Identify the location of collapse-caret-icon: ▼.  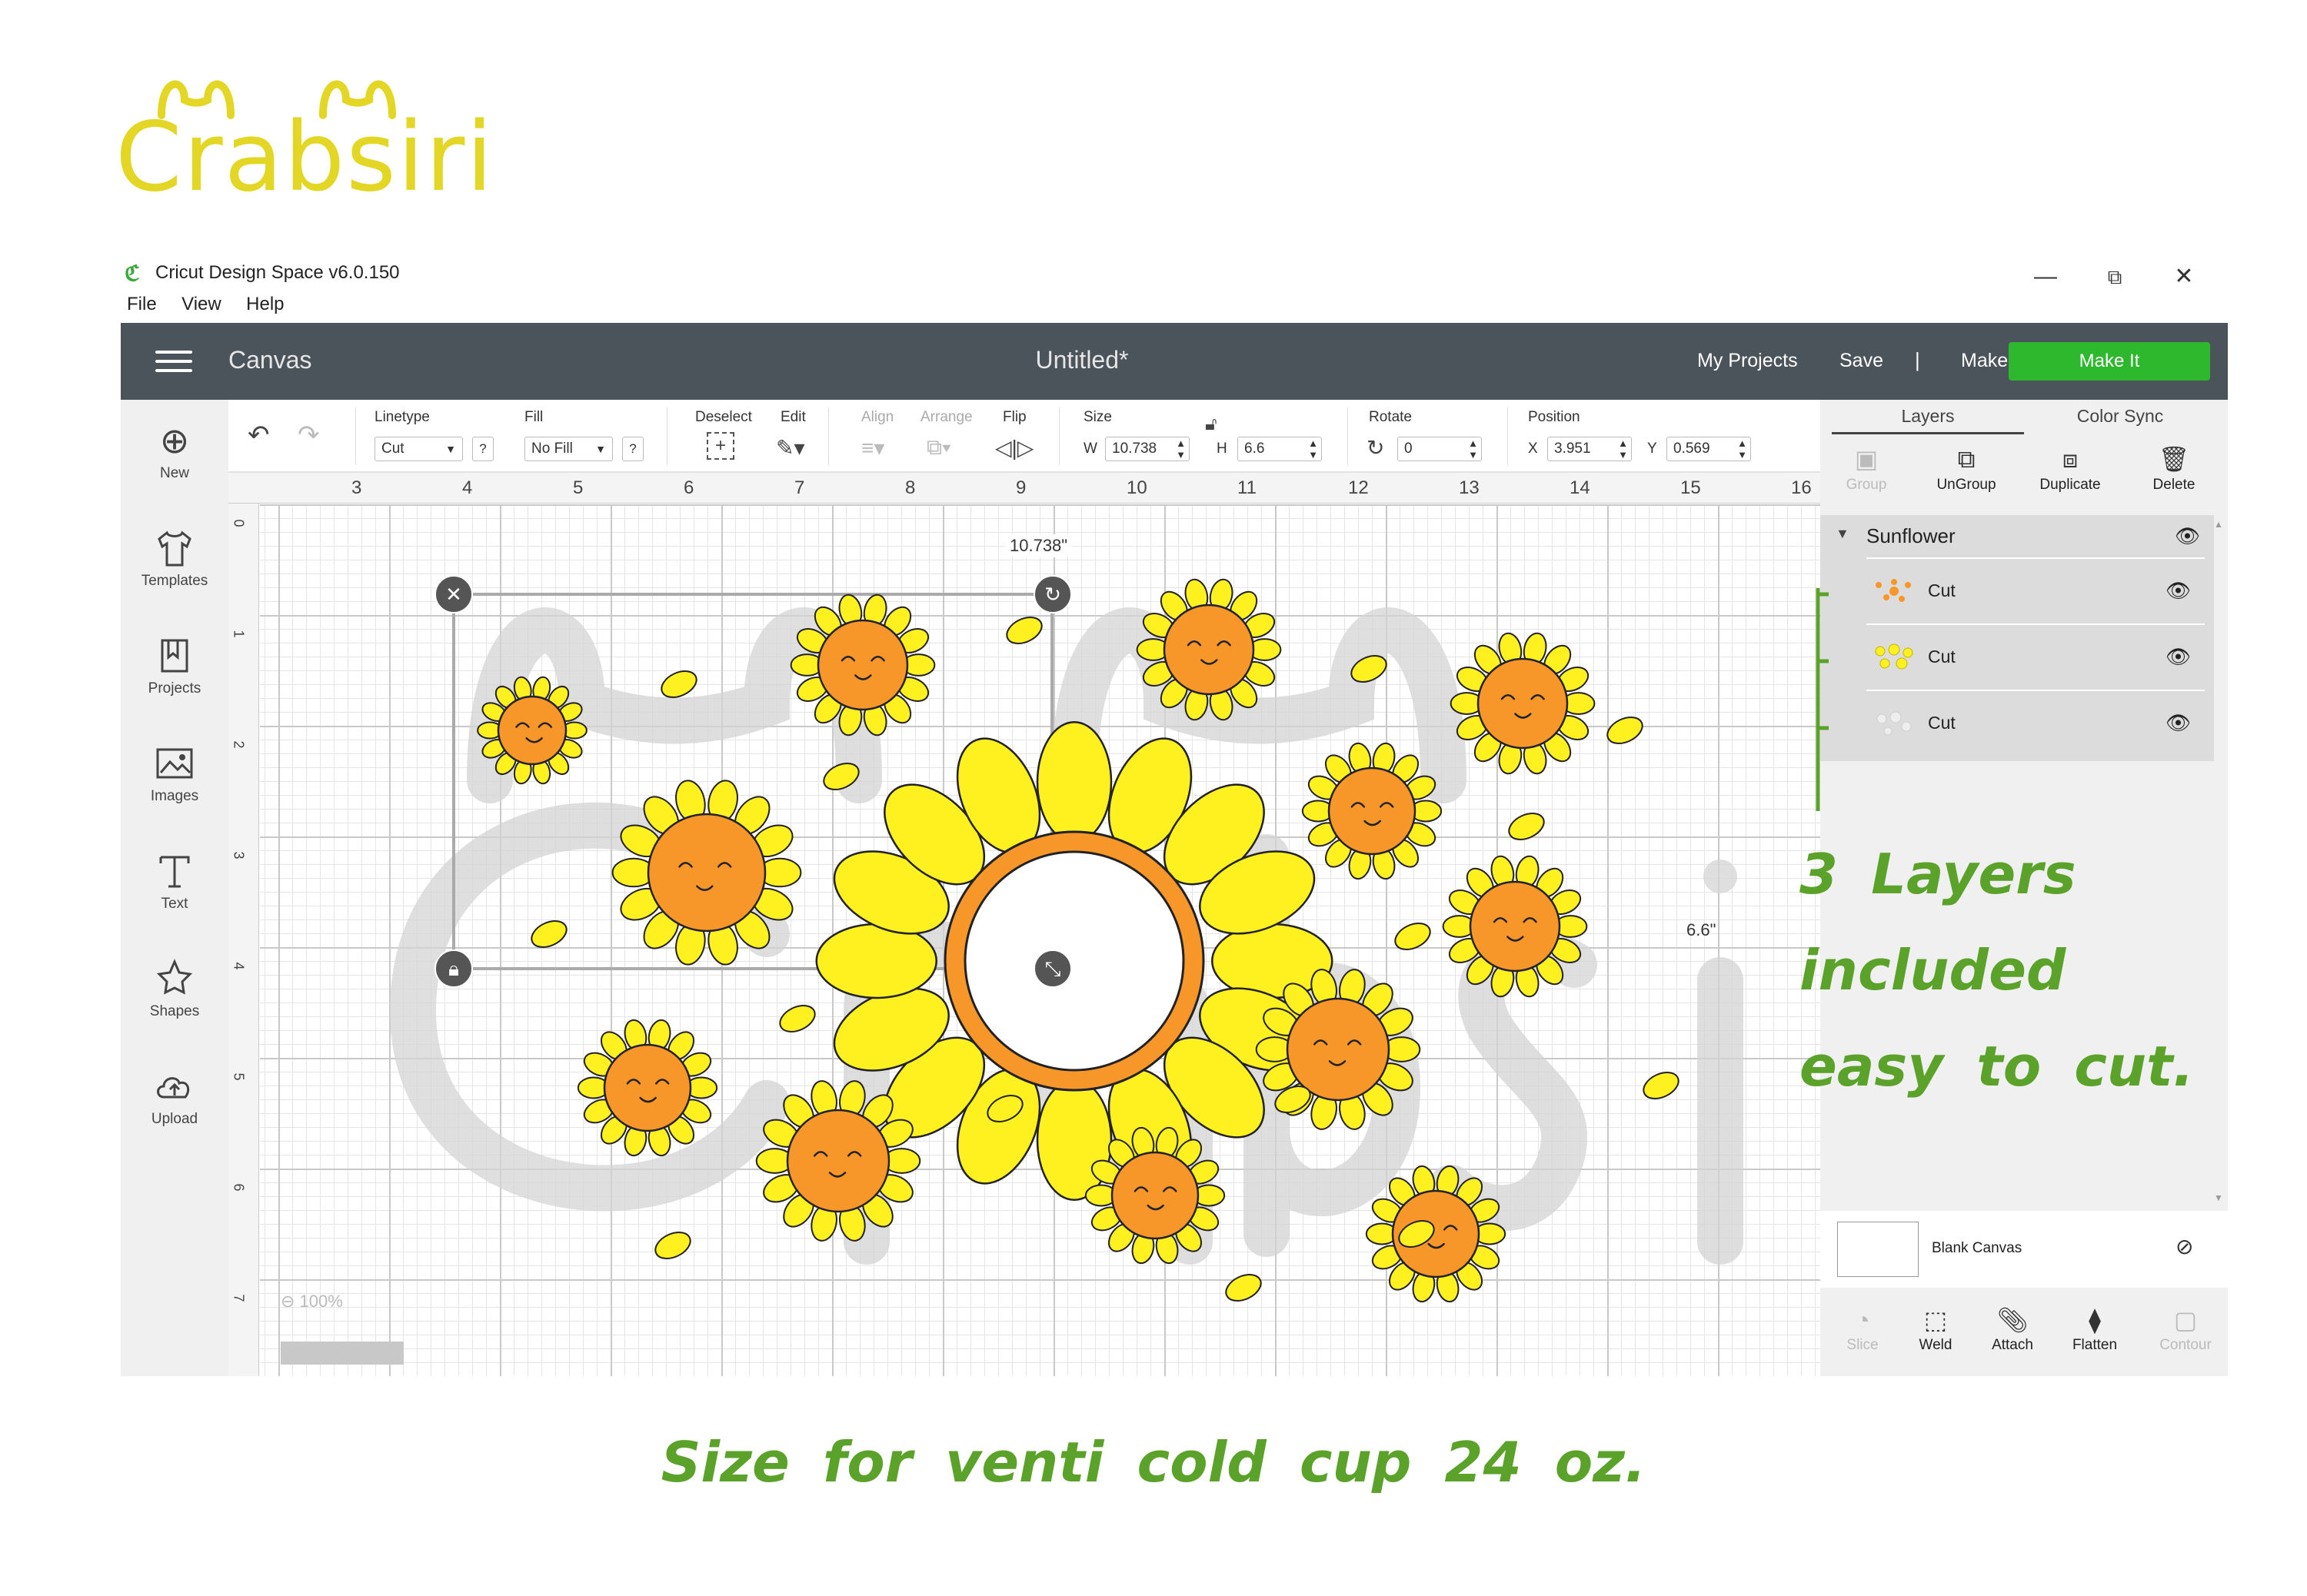
(1842, 534).